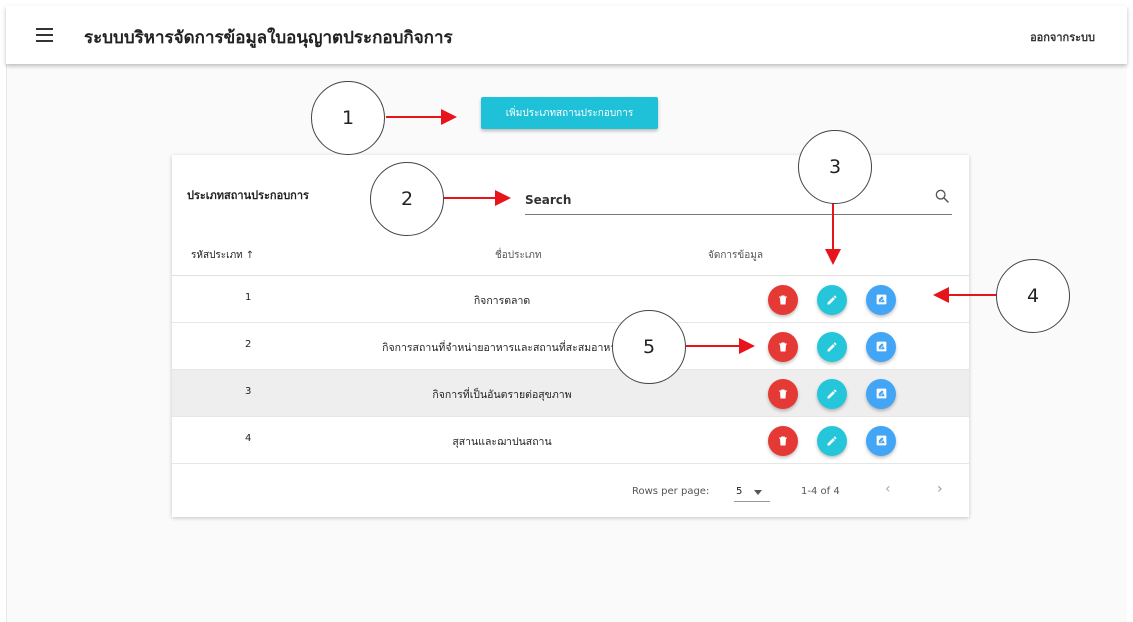 The width and height of the screenshot is (1133, 622). I want to click on cell-code: 1, so click(248, 297).